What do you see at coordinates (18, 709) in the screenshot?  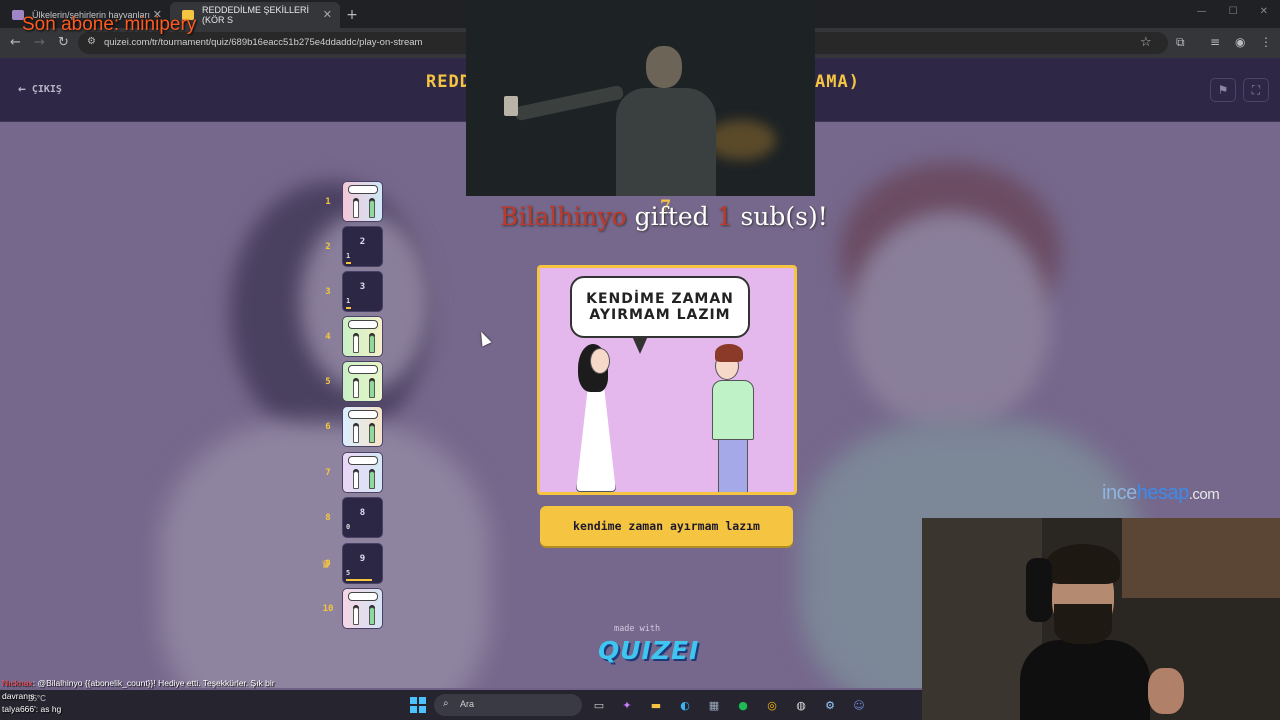 I see `chat-username: talya666` at bounding box center [18, 709].